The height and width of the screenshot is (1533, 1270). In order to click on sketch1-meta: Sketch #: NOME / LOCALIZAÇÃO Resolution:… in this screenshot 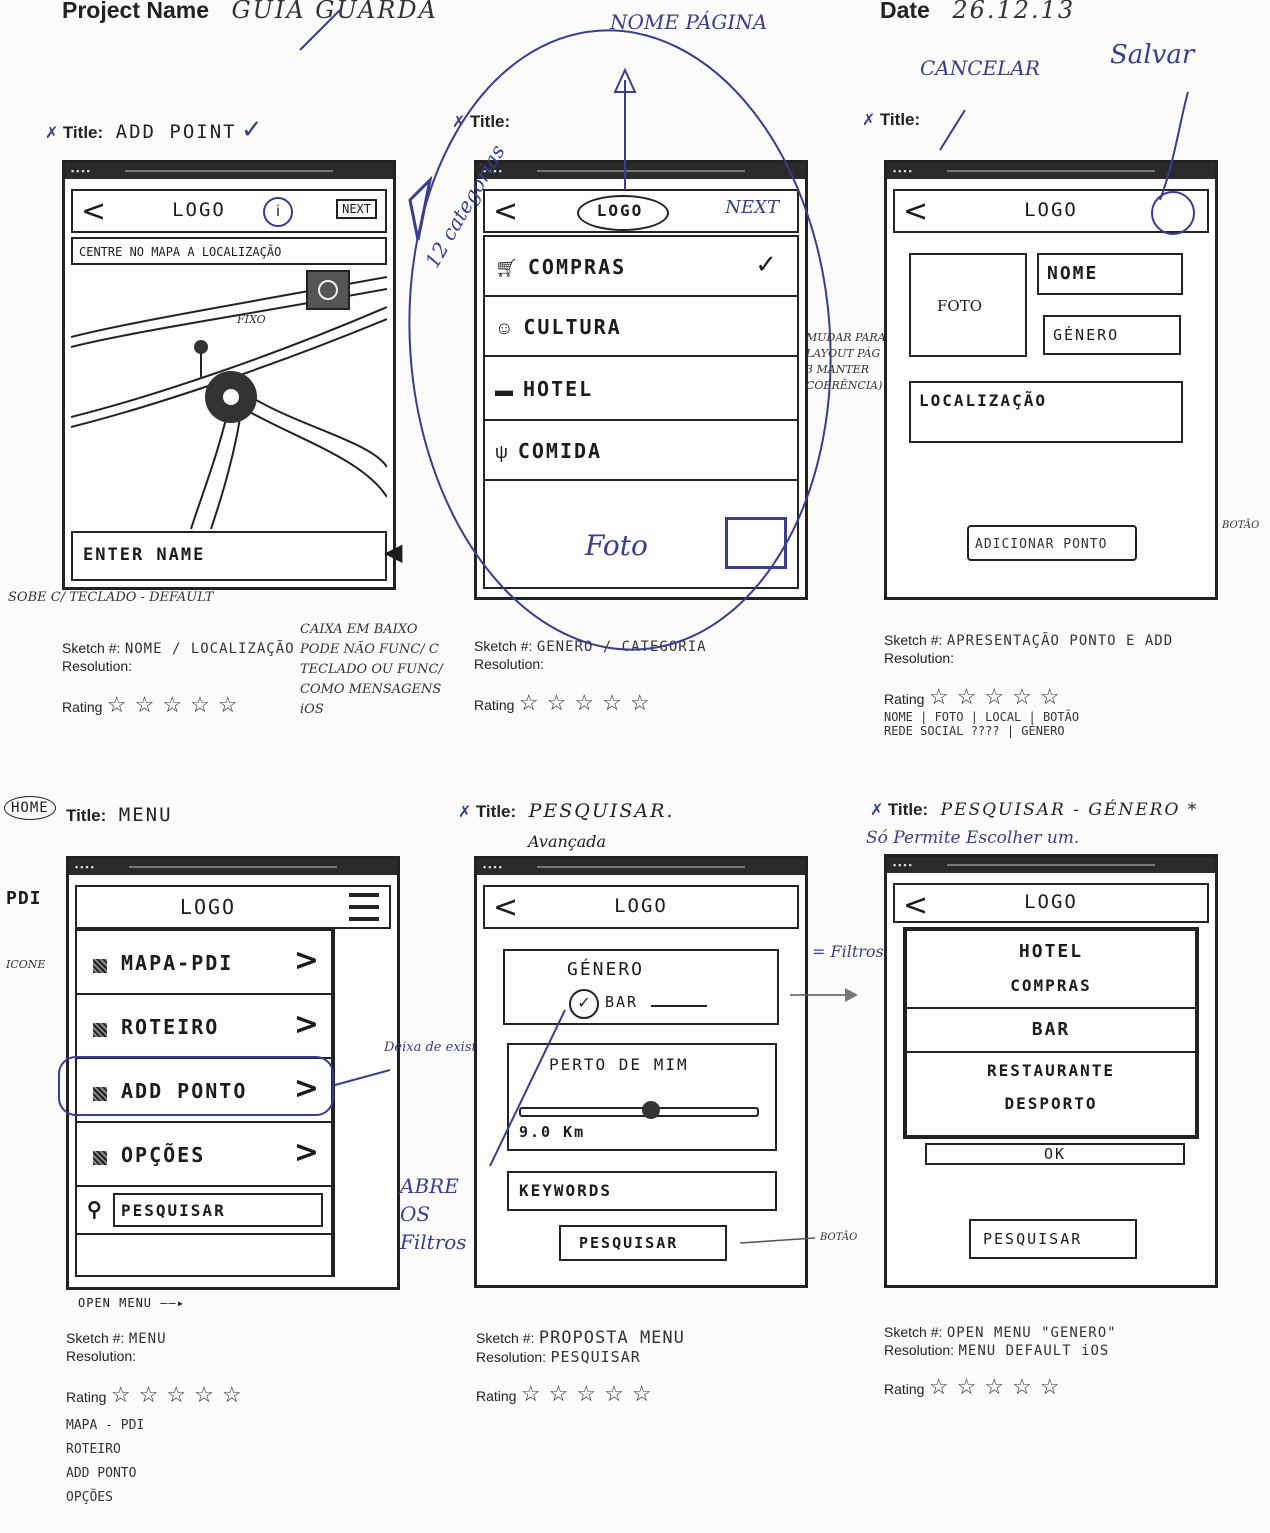, I will do `click(178, 679)`.